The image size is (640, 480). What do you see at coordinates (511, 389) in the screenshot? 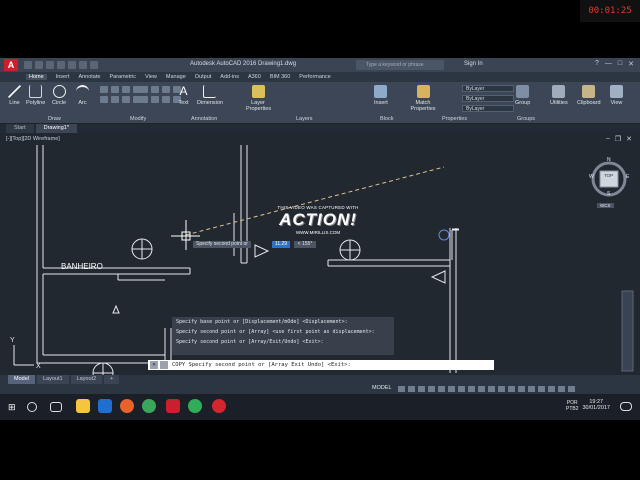
I see `annotation-monitor-icon` at bounding box center [511, 389].